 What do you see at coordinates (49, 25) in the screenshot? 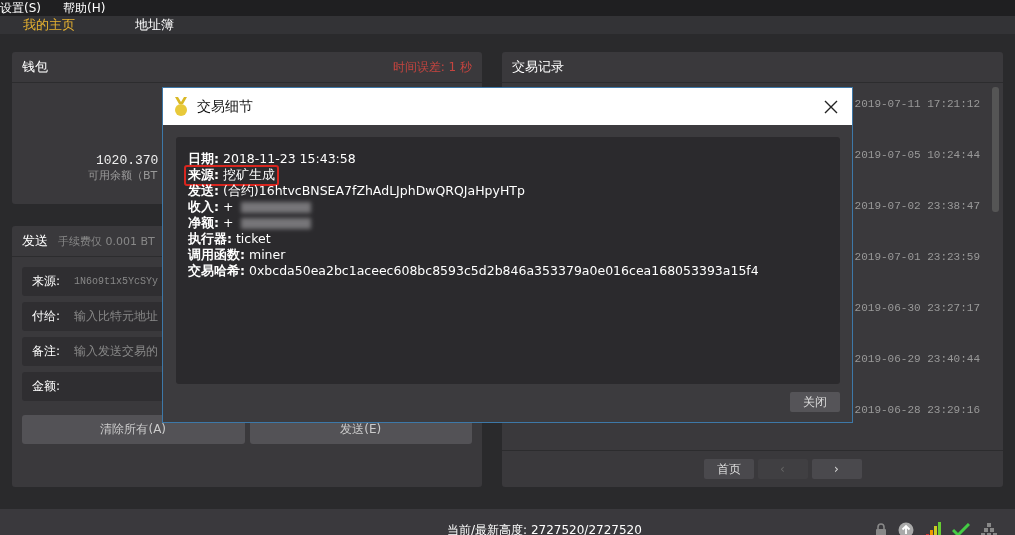
I see `nav-tab: 我的主页` at bounding box center [49, 25].